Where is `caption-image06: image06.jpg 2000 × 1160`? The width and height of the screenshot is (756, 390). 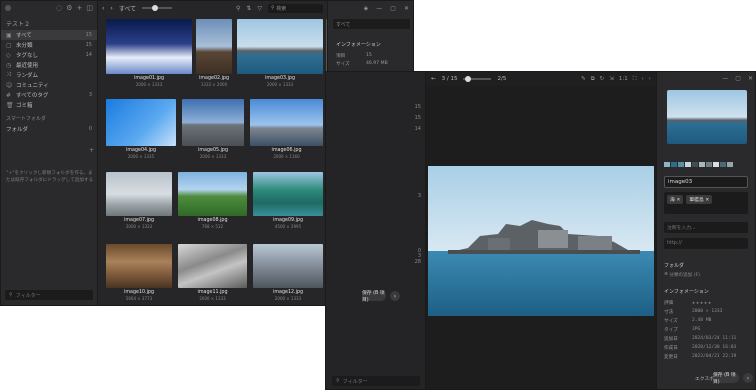 caption-image06: image06.jpg 2000 × 1160 is located at coordinates (286, 153).